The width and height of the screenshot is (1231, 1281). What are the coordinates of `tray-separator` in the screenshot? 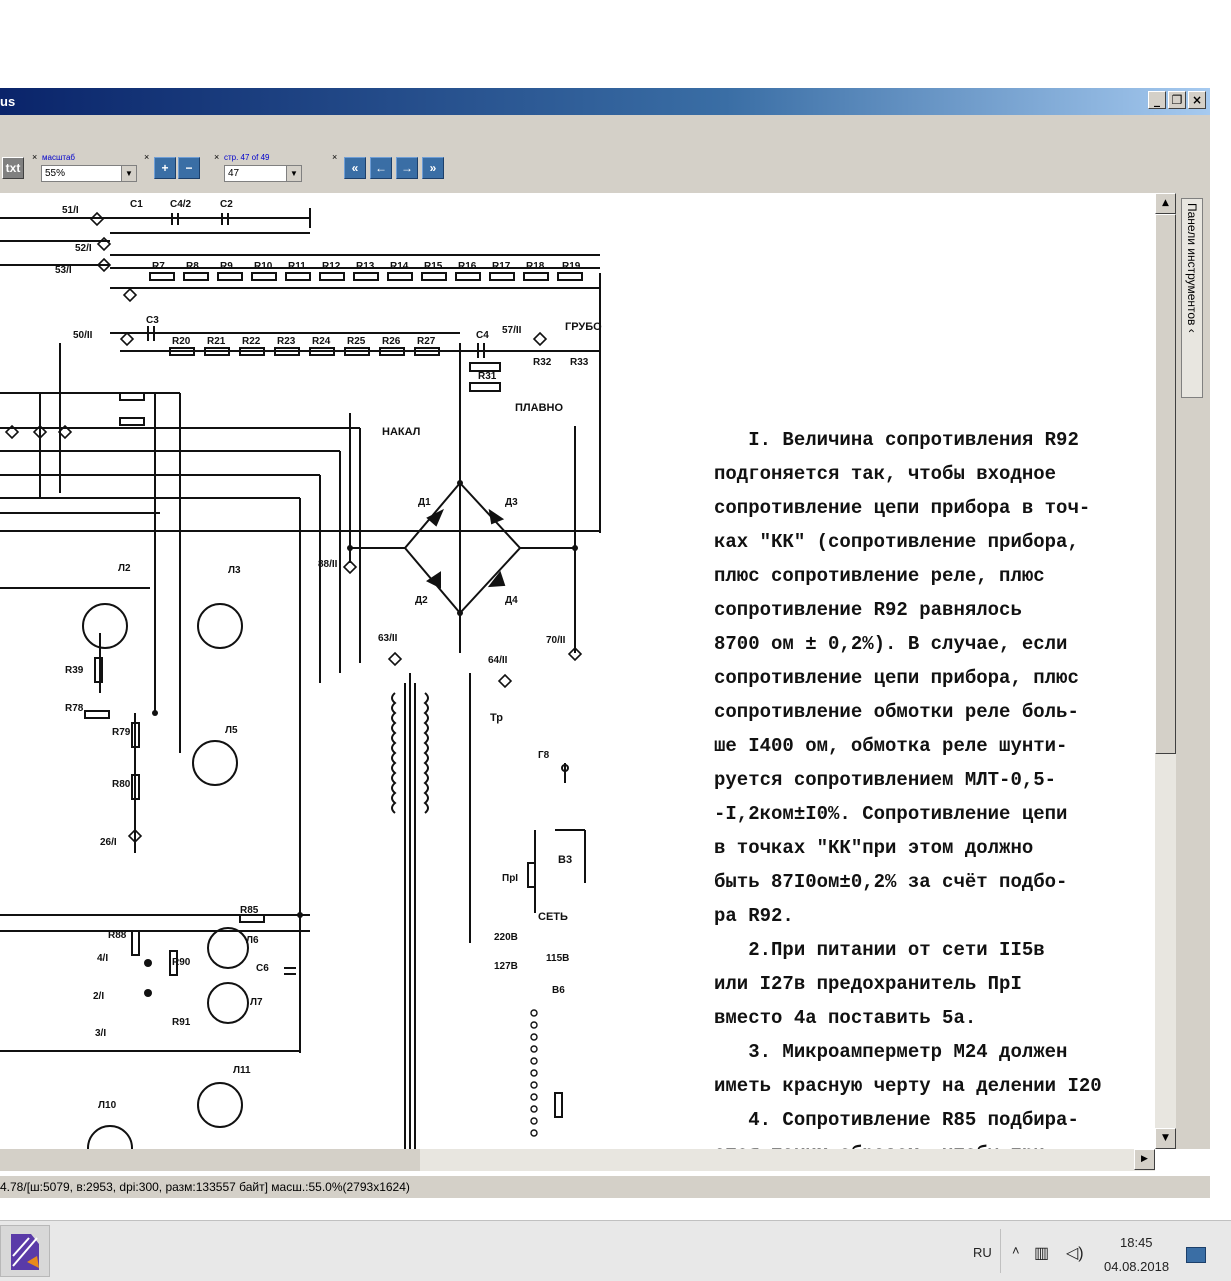 It's located at (1000, 1251).